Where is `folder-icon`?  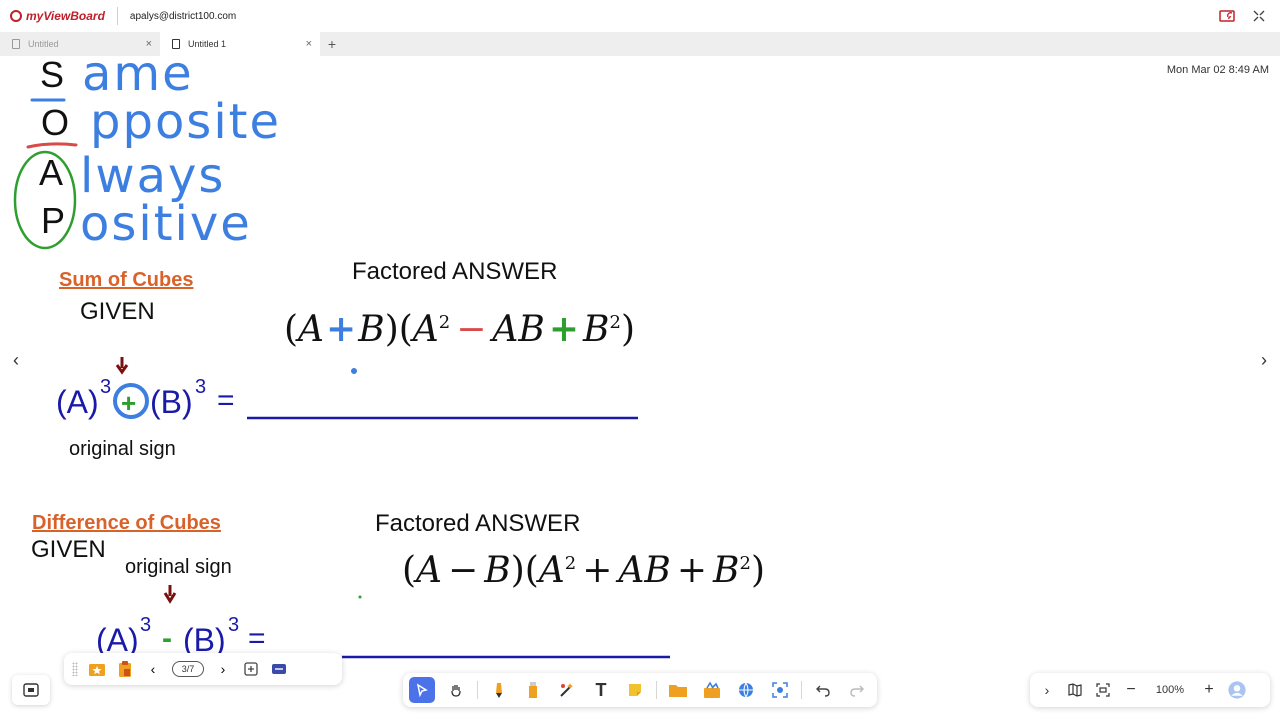 folder-icon is located at coordinates (678, 690).